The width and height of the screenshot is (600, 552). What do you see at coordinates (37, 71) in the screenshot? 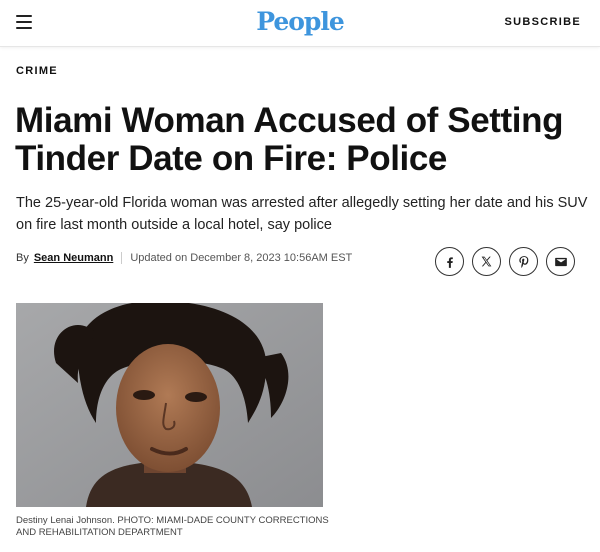
I see `category-link: CRIME` at bounding box center [37, 71].